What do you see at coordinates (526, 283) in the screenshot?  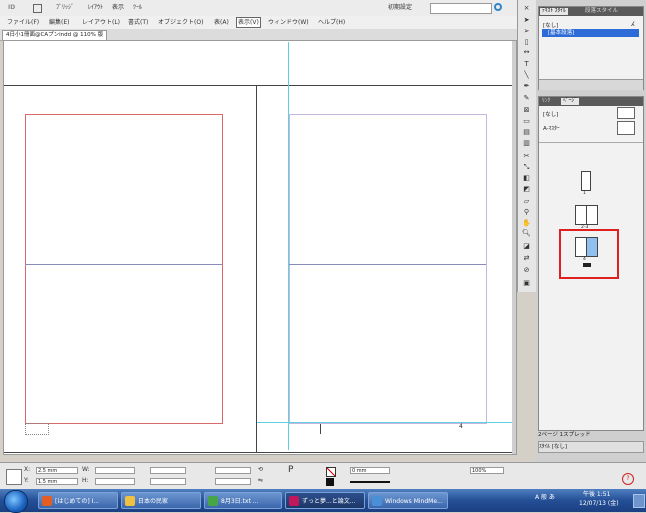 I see `screen-mode-icon: ▣` at bounding box center [526, 283].